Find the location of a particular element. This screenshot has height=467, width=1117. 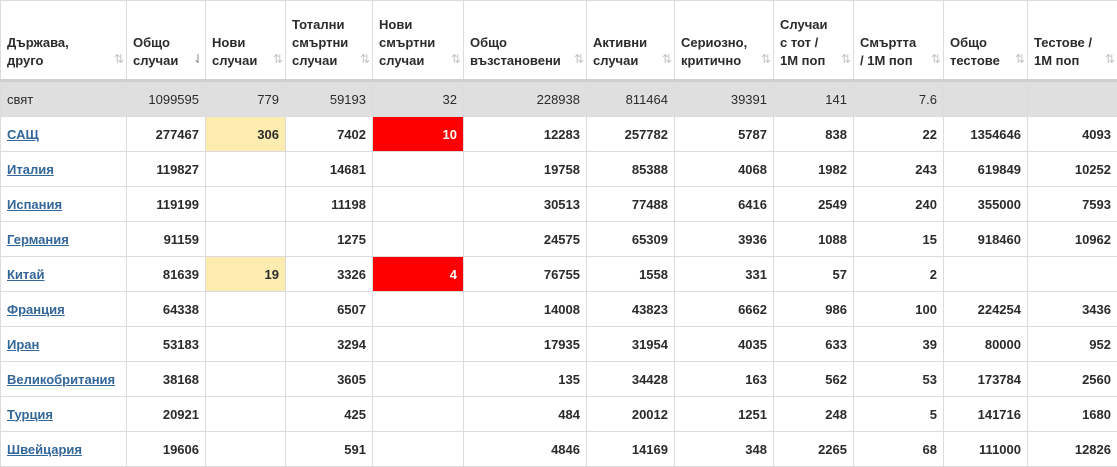

column-header-total-cases: Общо случаи⇃ is located at coordinates (166, 41).